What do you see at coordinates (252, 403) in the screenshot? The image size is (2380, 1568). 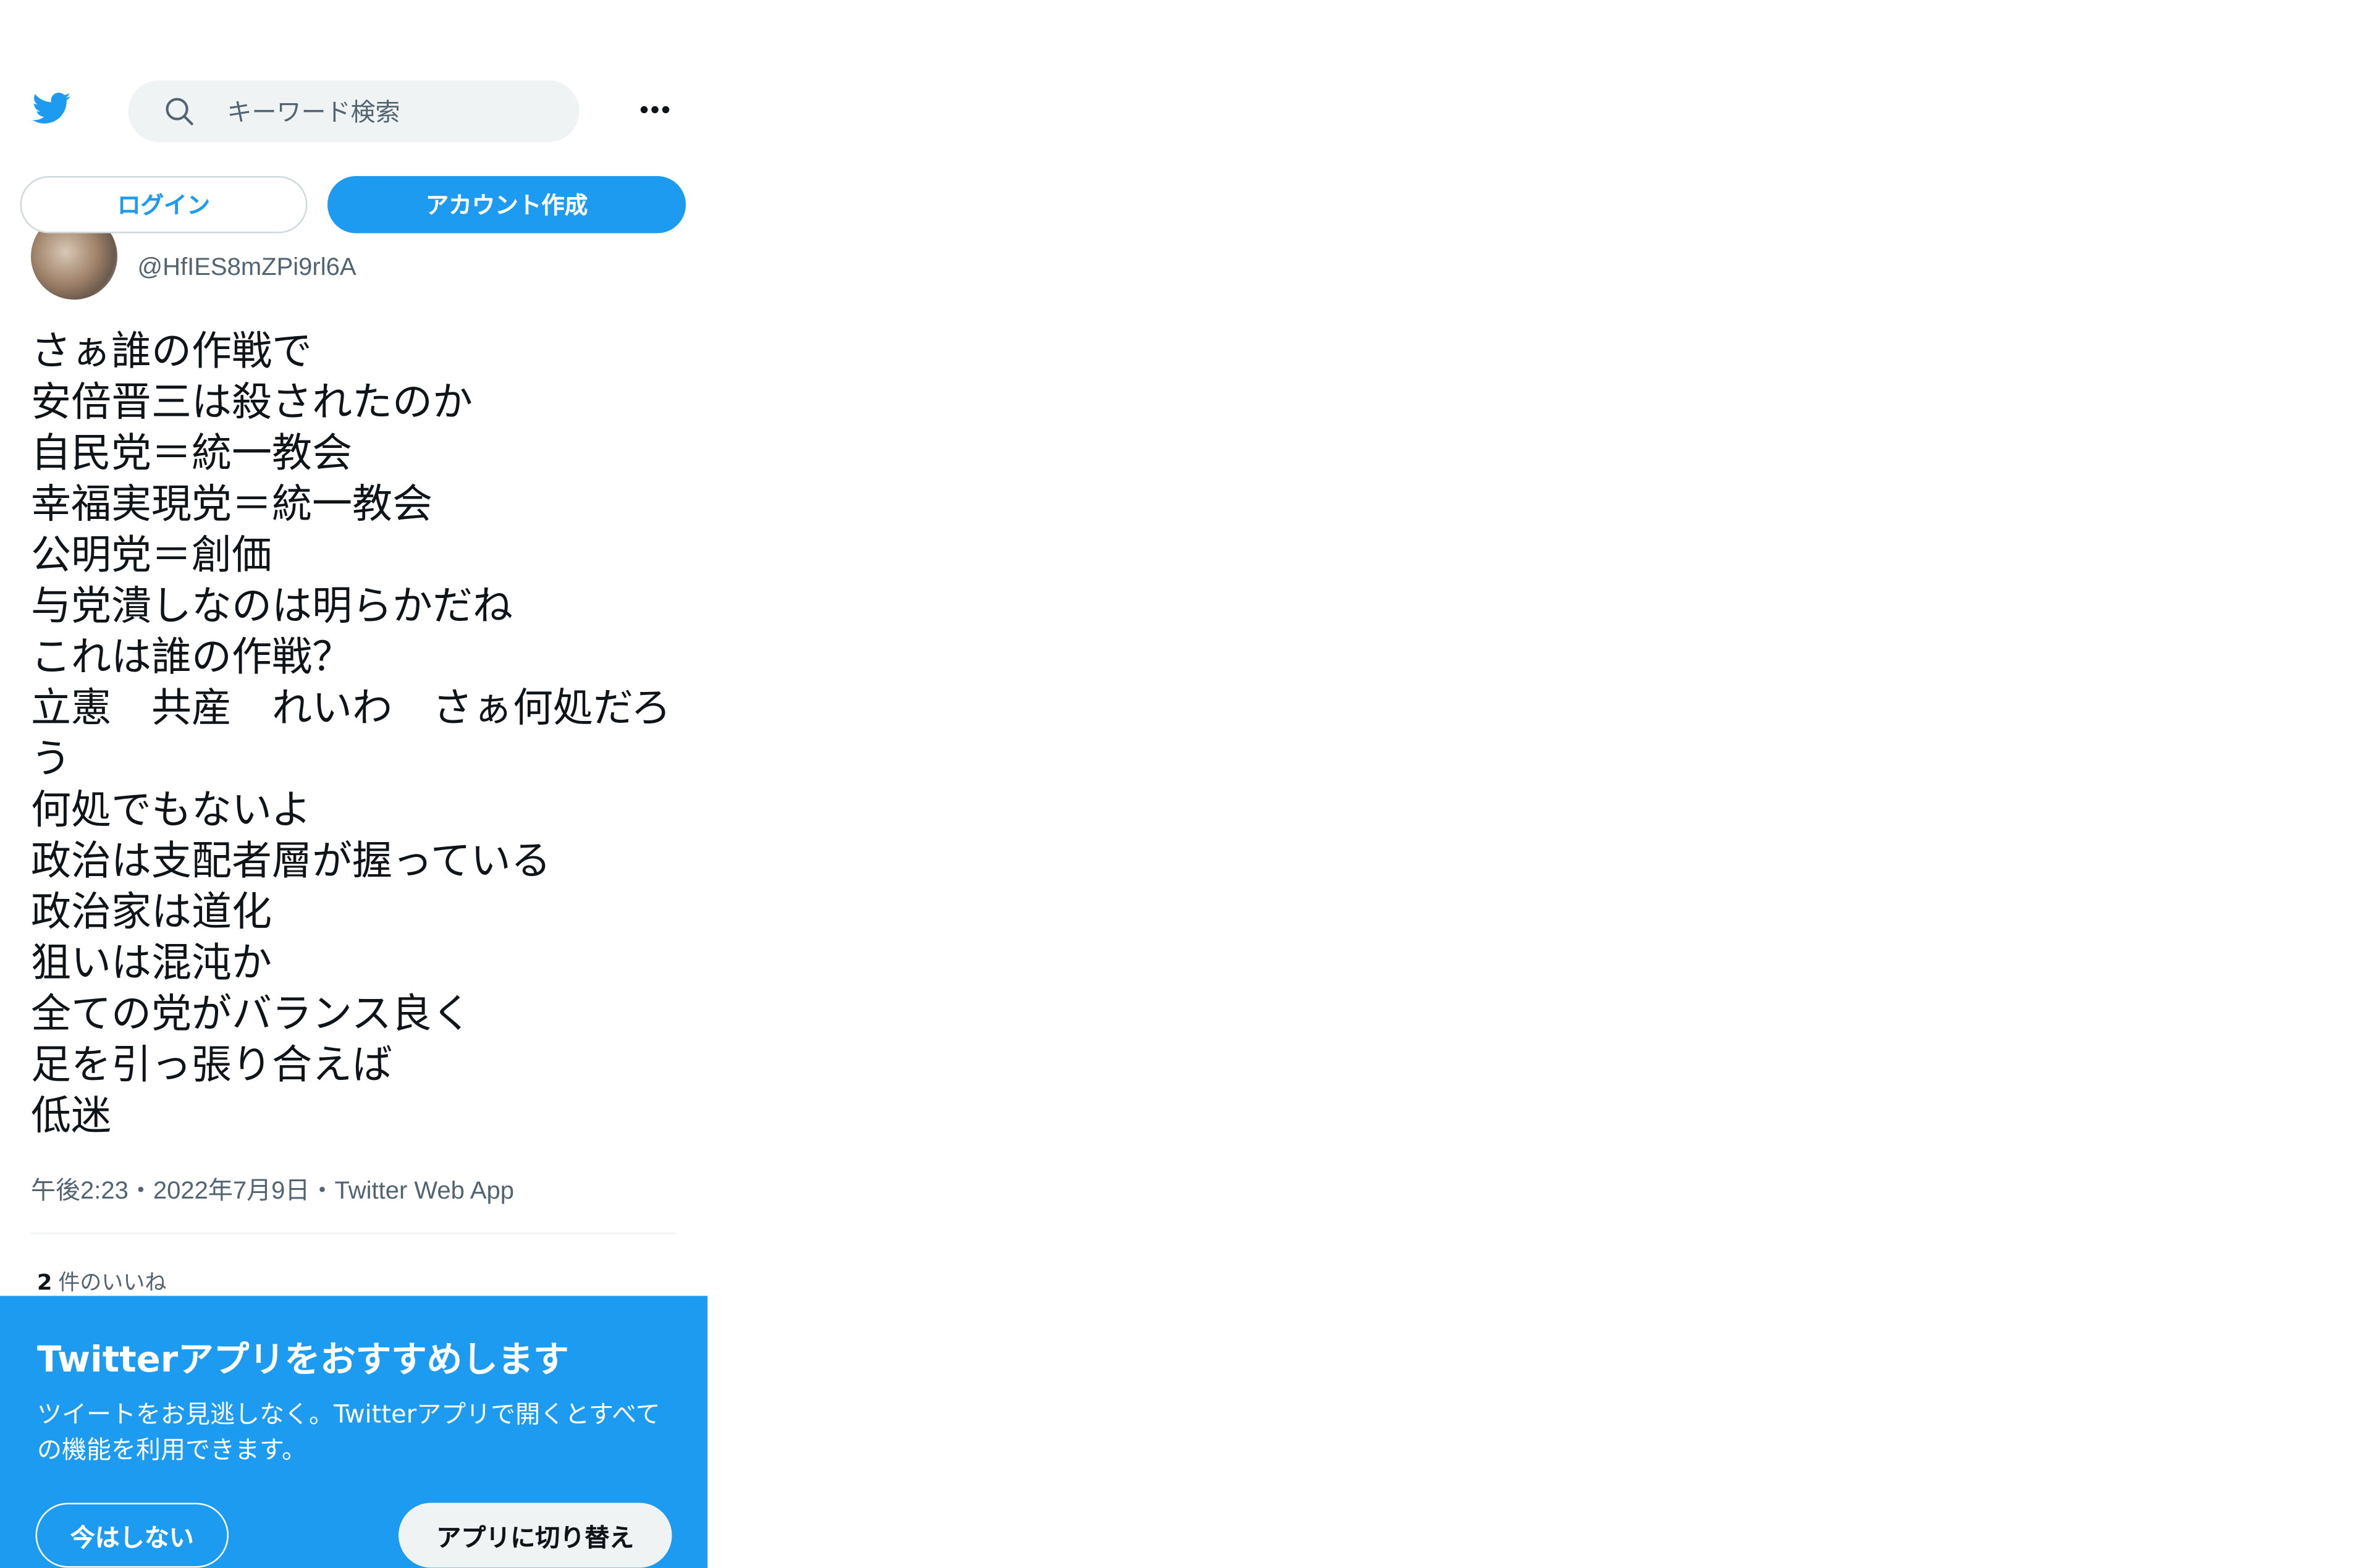 I see `tweet-line: 安倍晋三は殺されたのか` at bounding box center [252, 403].